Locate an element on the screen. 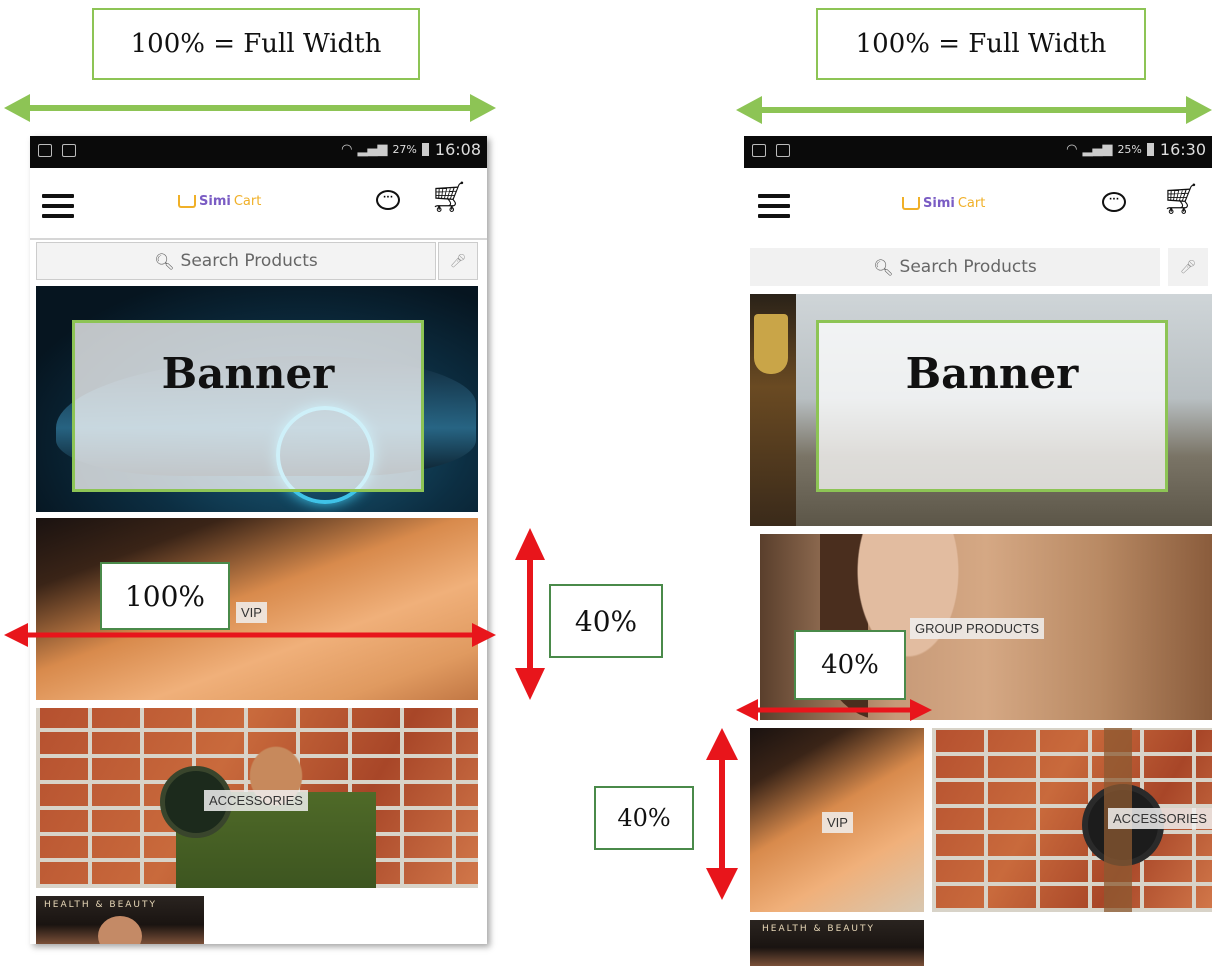  height-arrow-40-right-phone is located at coordinates (722, 814).